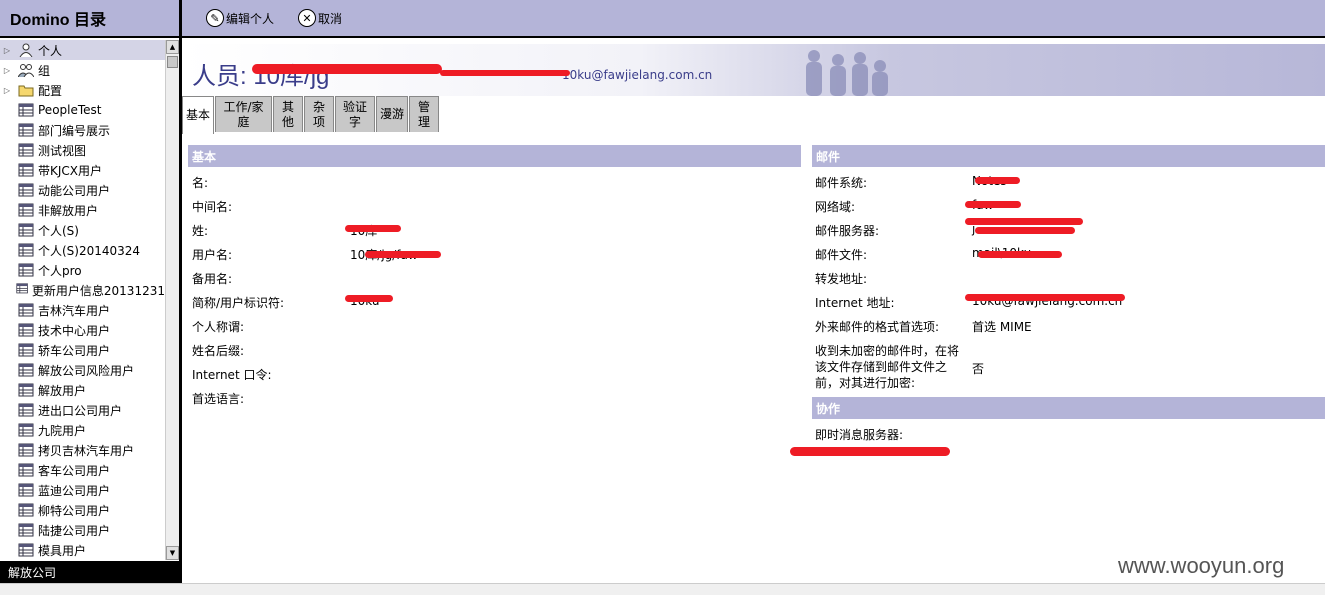 Image resolution: width=1325 pixels, height=595 pixels. What do you see at coordinates (82, 530) in the screenshot?
I see `tree-item: 陆捷公司用户` at bounding box center [82, 530].